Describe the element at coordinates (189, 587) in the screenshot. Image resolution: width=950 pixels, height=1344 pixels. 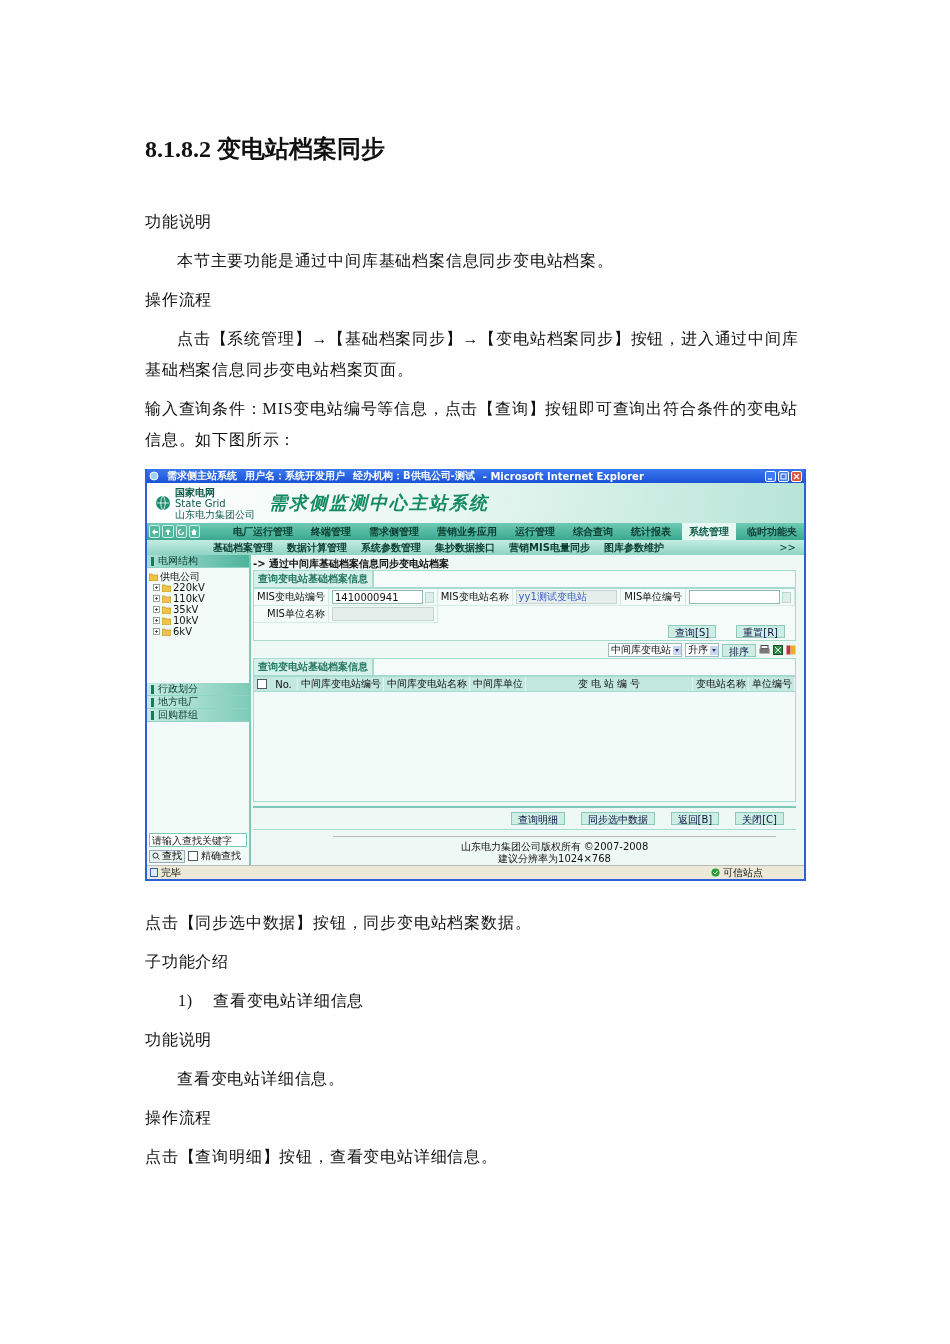
I see `tree-item: 220kV` at that location.